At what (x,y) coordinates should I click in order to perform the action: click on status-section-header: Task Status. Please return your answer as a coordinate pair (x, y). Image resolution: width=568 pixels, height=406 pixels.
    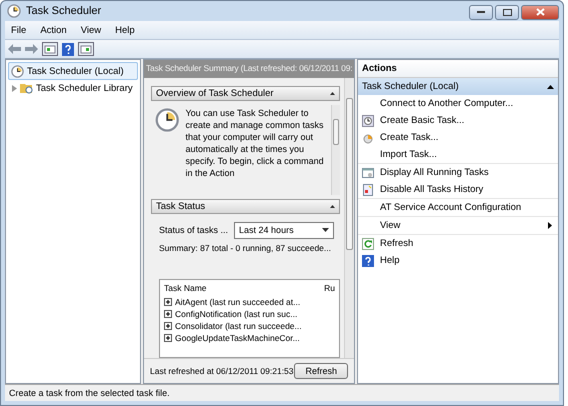
    Looking at the image, I should click on (245, 206).